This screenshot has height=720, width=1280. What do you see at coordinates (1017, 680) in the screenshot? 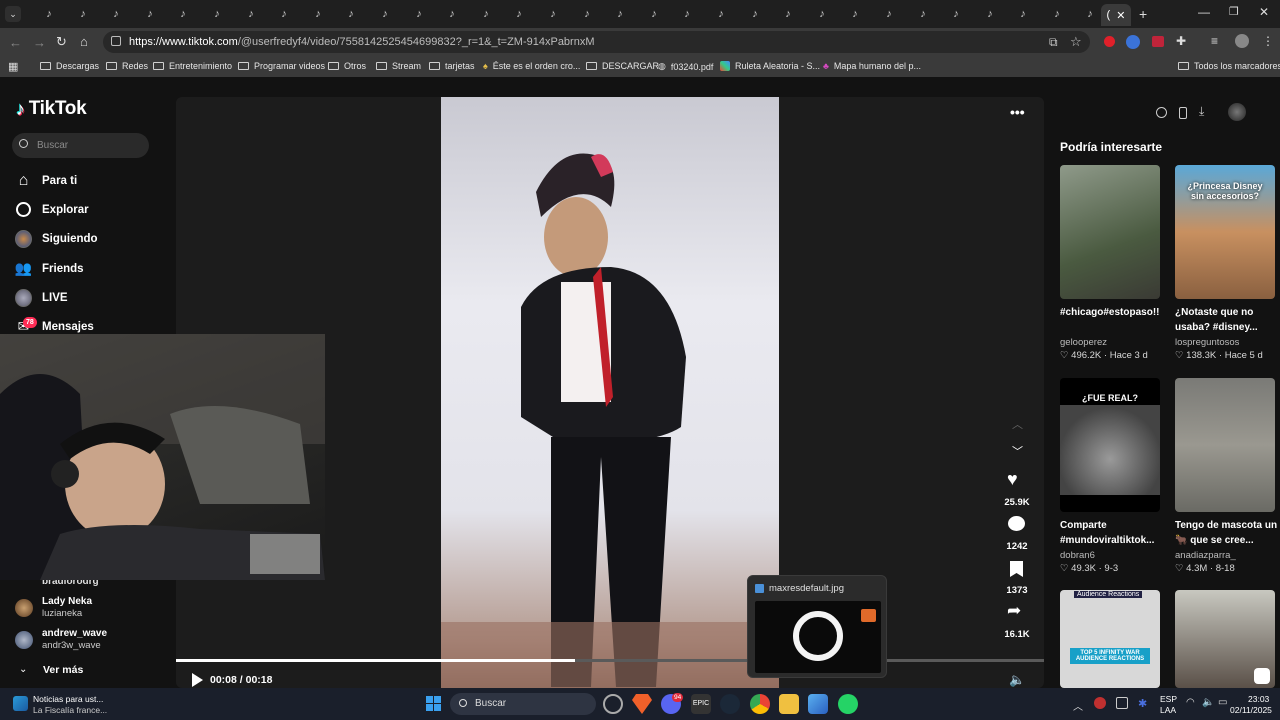
I see `volume-icon: 🔈` at bounding box center [1017, 680].